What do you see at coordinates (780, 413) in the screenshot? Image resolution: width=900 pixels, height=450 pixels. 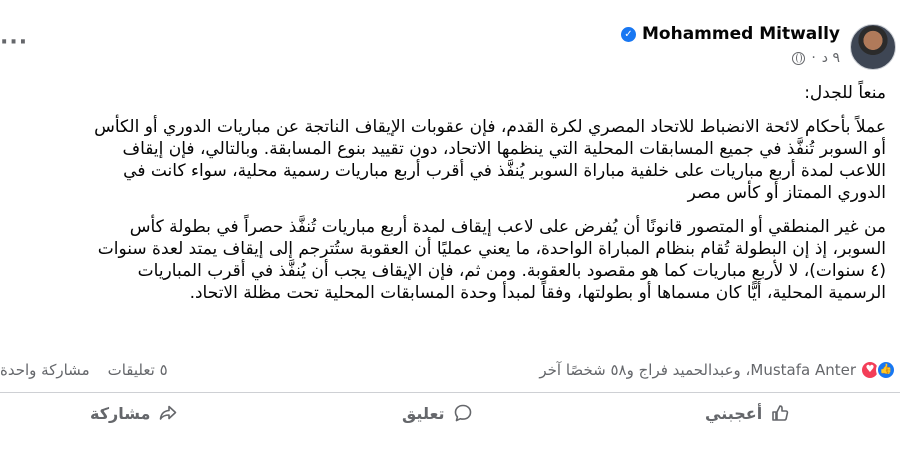 I see `thumbs-up-icon` at bounding box center [780, 413].